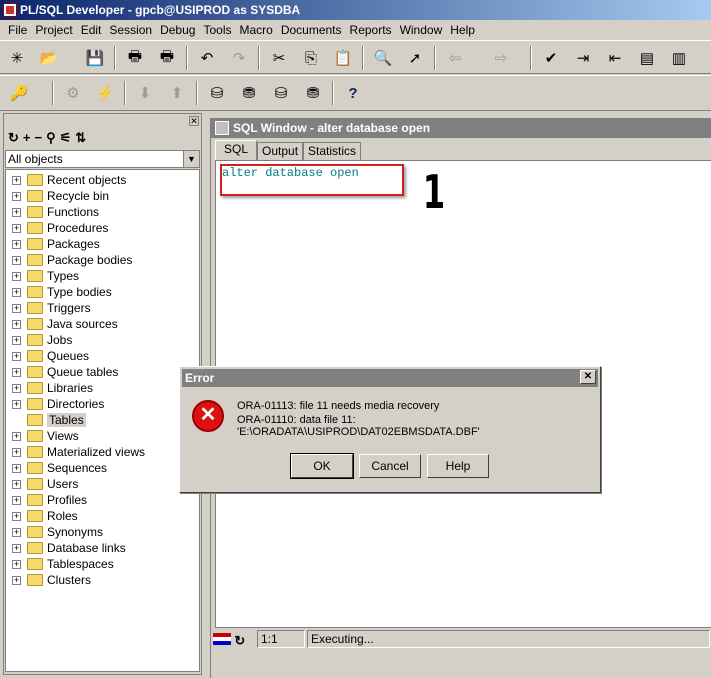  I want to click on tree-item: + Database links, so click(69, 548).